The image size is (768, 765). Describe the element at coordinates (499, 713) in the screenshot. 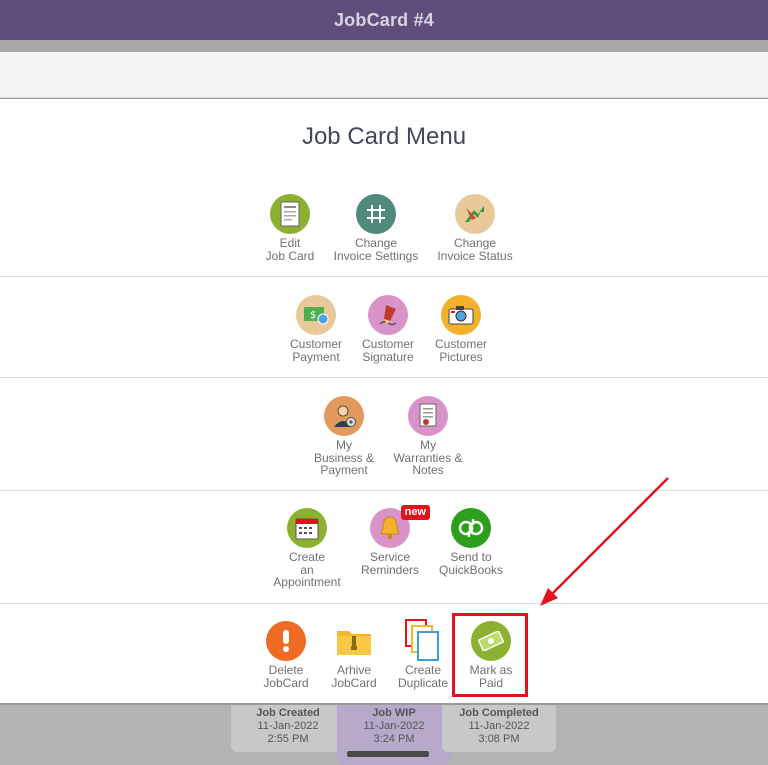

I see `status-title: Job Completed` at that location.